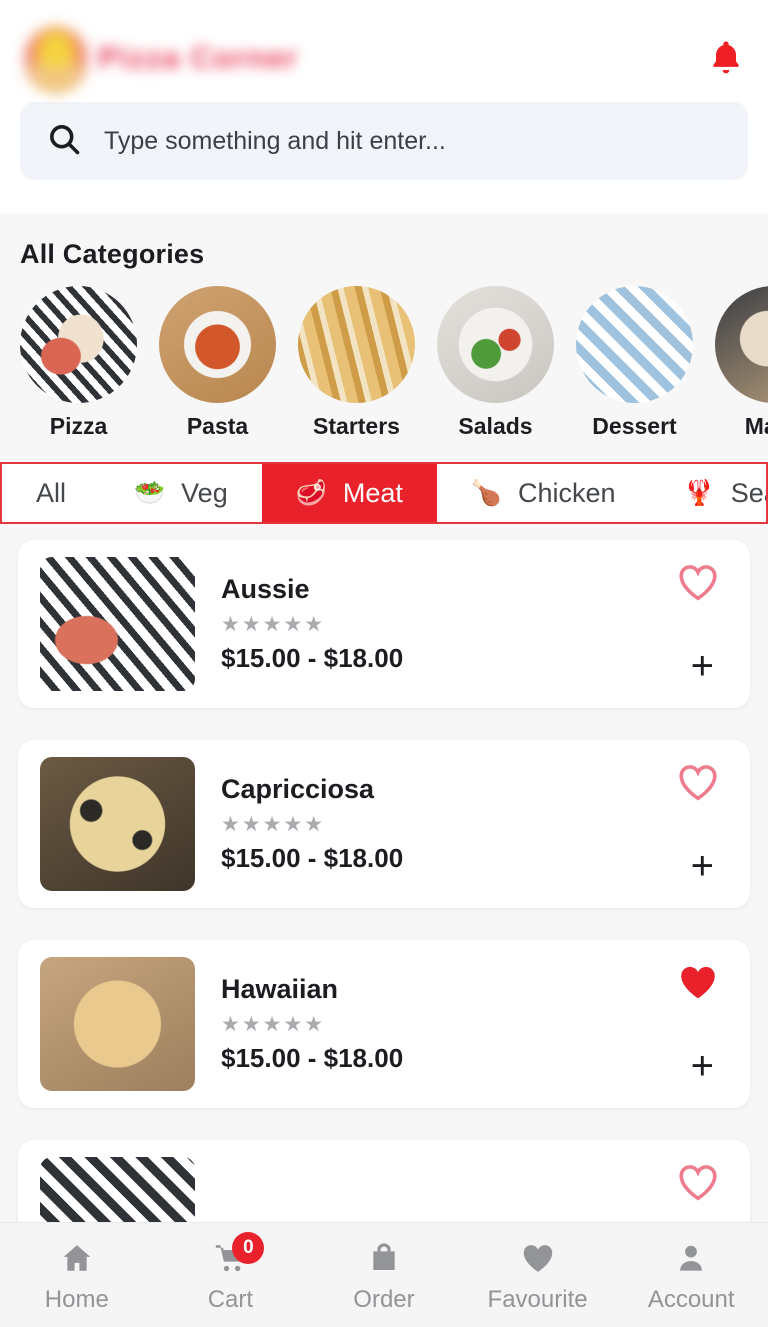  I want to click on cart-icon: 0, so click(238, 1256).